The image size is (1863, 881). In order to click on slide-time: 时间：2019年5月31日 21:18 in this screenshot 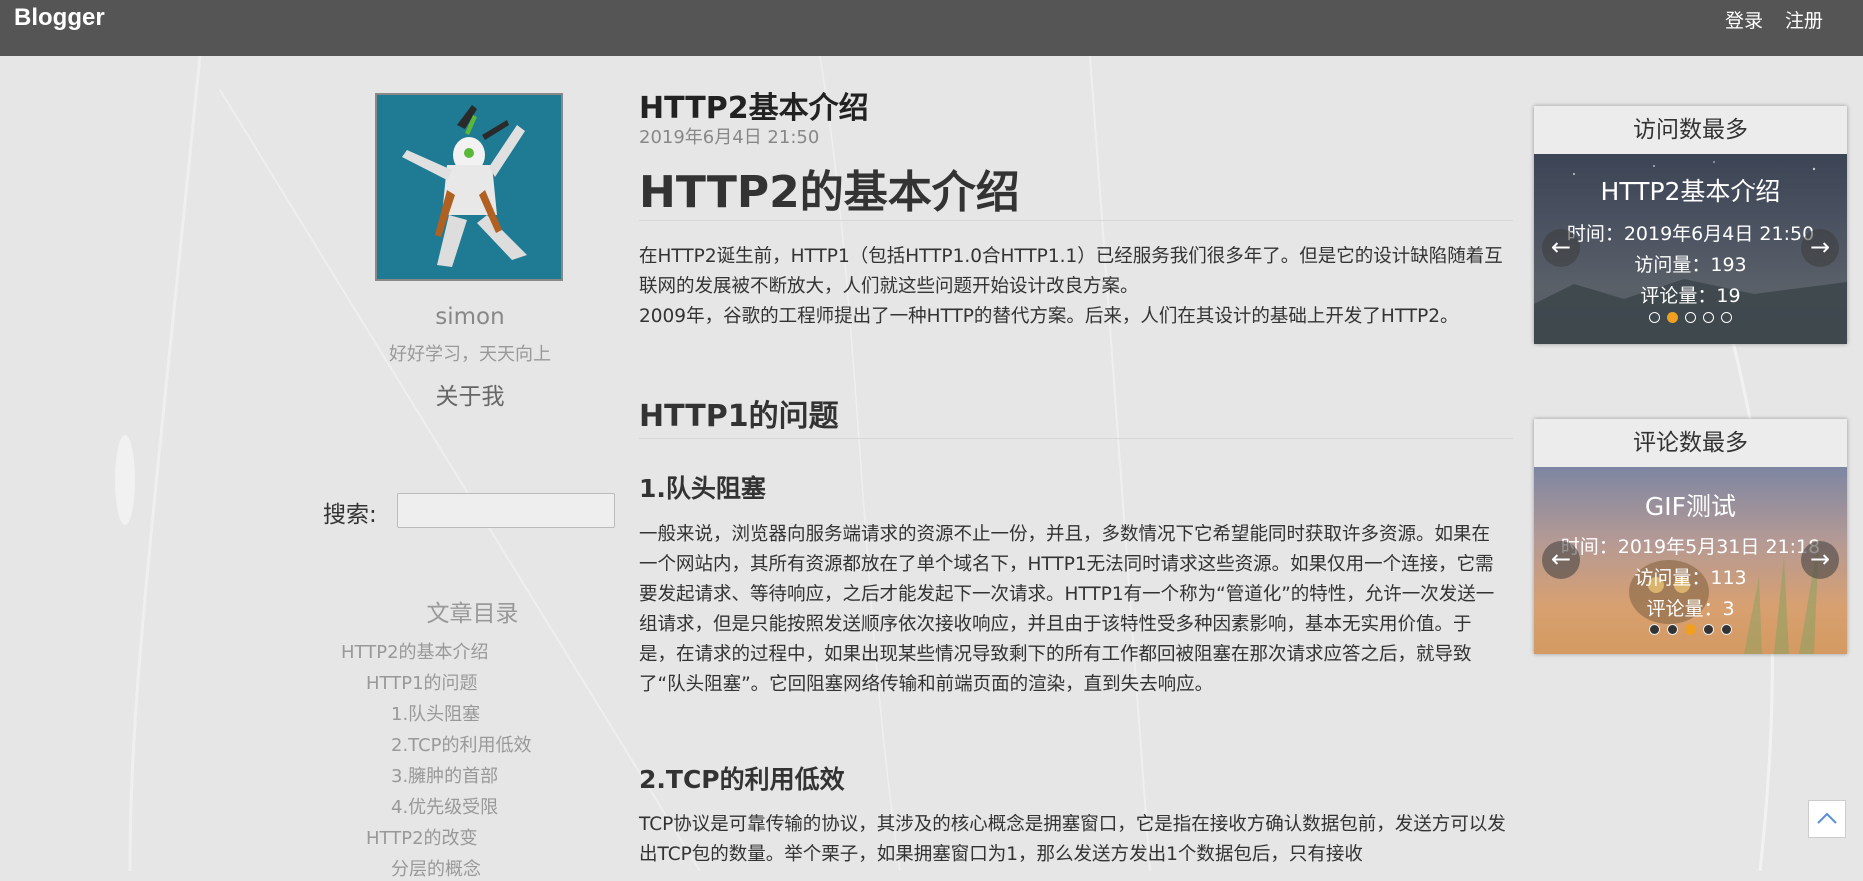, I will do `click(1690, 547)`.